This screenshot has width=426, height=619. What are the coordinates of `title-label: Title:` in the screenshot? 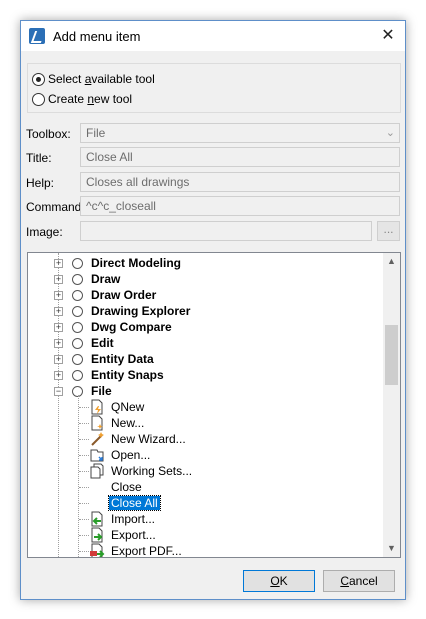 It's located at (39, 158).